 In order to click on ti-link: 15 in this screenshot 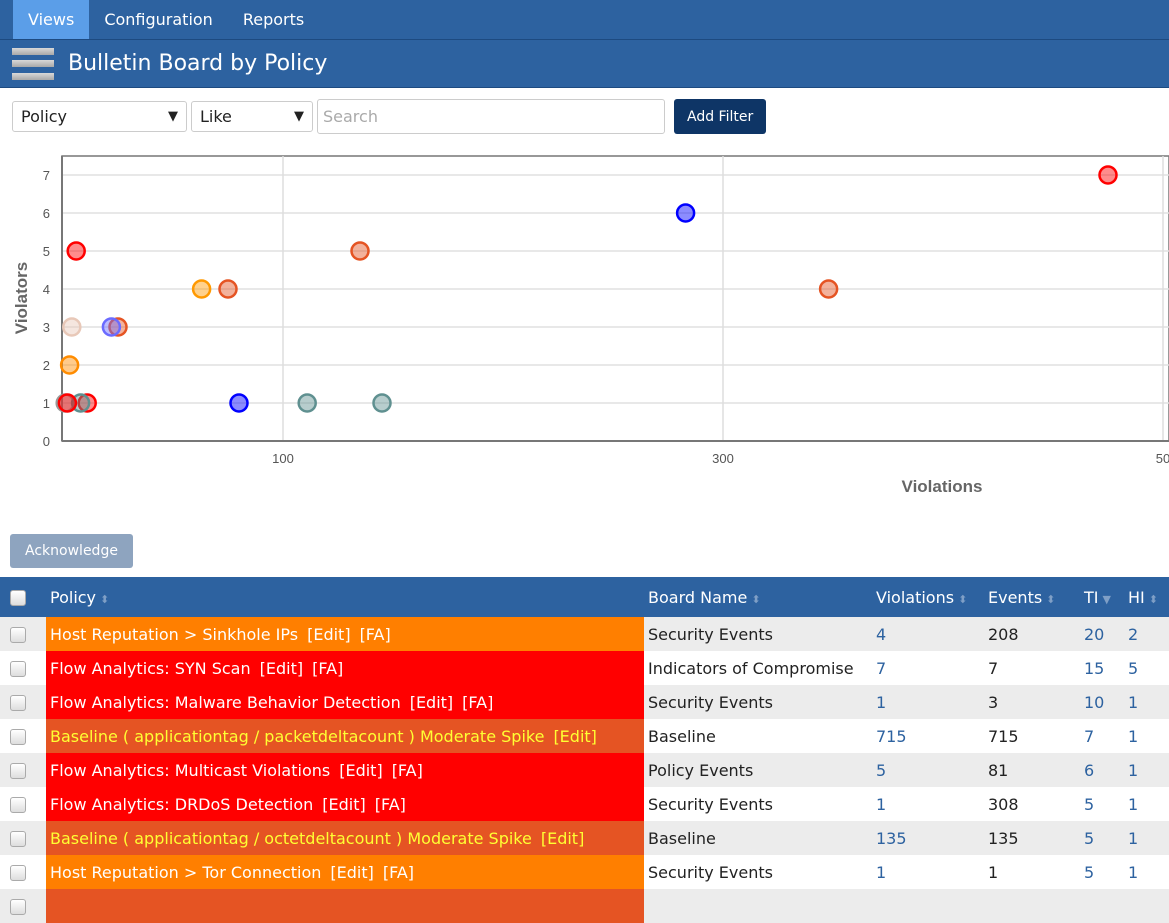, I will do `click(1094, 668)`.